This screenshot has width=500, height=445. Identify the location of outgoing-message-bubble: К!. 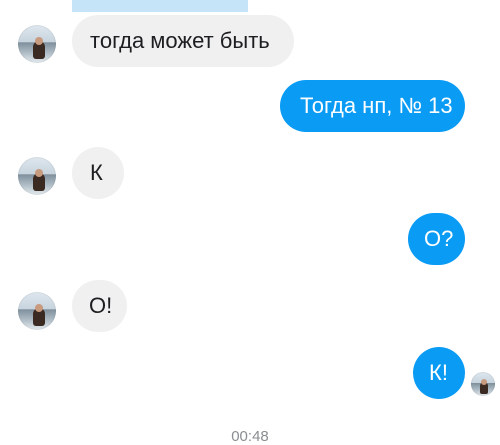
(439, 373).